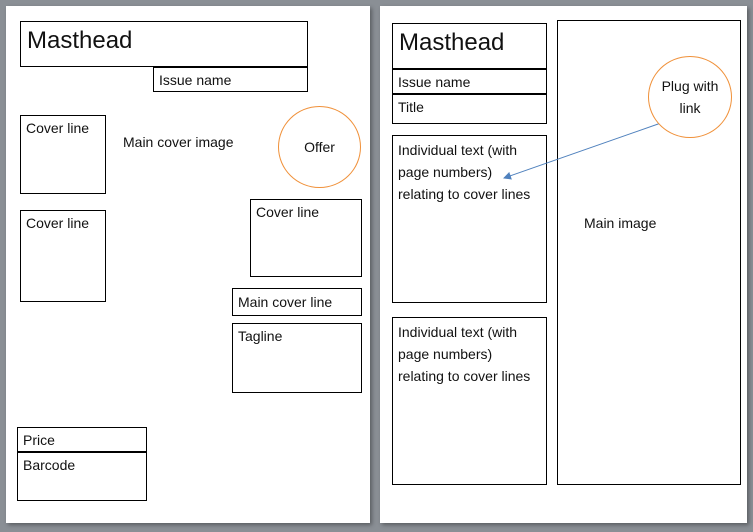  Describe the element at coordinates (297, 358) in the screenshot. I see `tagline-box: Tagline` at that location.